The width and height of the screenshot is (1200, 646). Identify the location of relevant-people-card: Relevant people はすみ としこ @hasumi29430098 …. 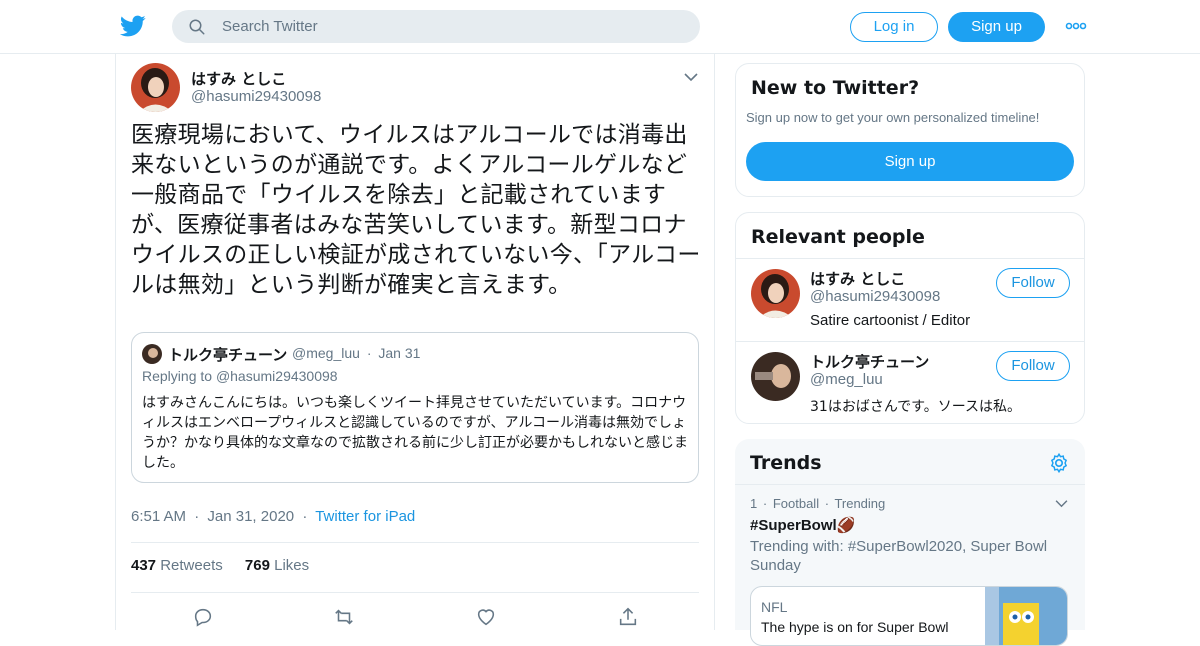
(910, 318).